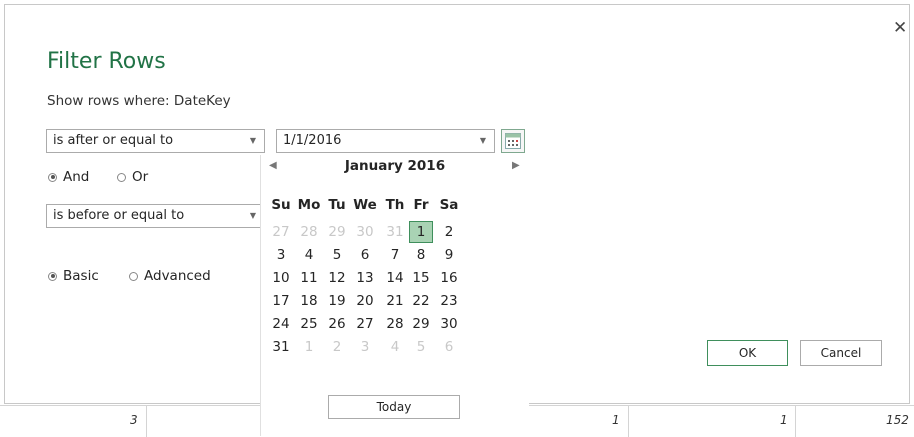  Describe the element at coordinates (385, 141) in the screenshot. I see `condition1-value-input: 1/1/2016 ▼` at that location.